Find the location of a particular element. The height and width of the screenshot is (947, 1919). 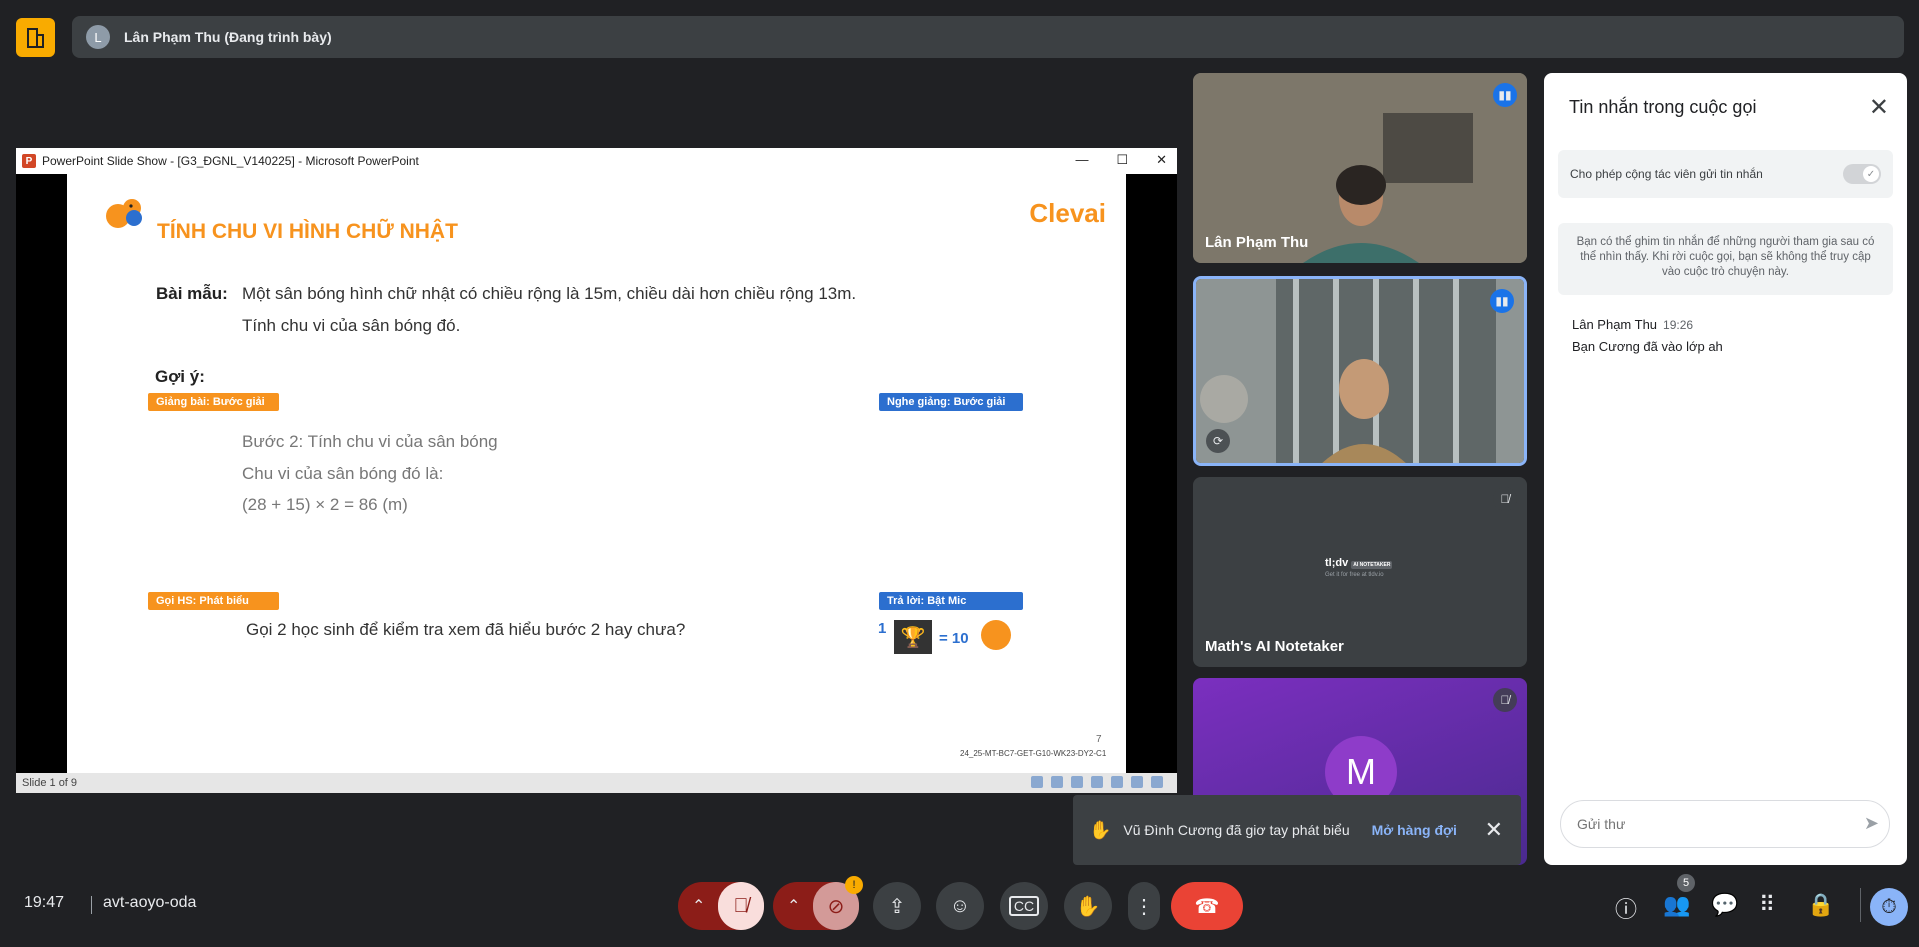

clevai-logo: Clevai is located at coordinates (1067, 213).